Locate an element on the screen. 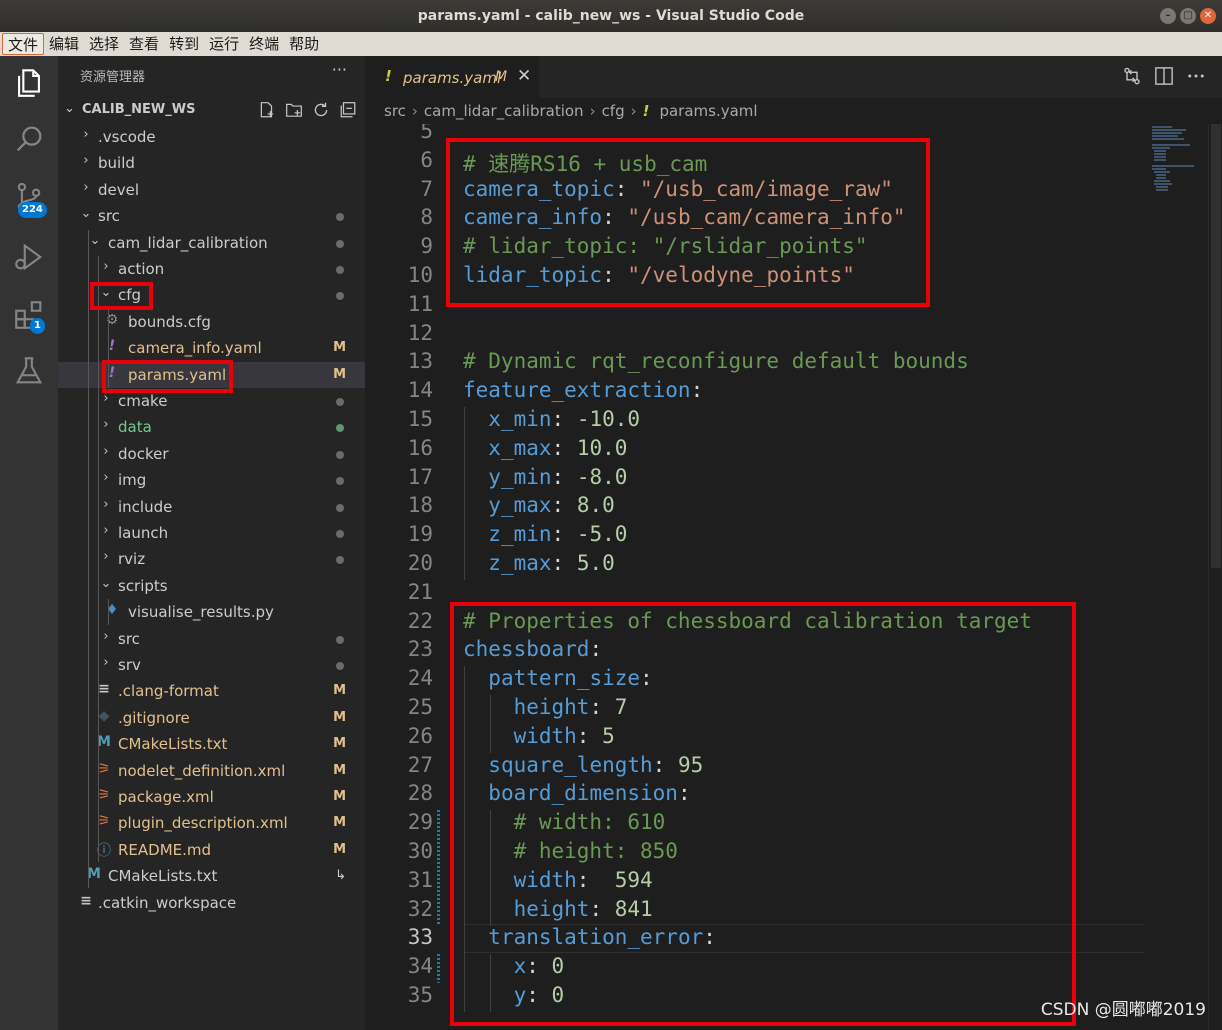 The width and height of the screenshot is (1222, 1030). close-window-button: ✕ is located at coordinates (1208, 16).